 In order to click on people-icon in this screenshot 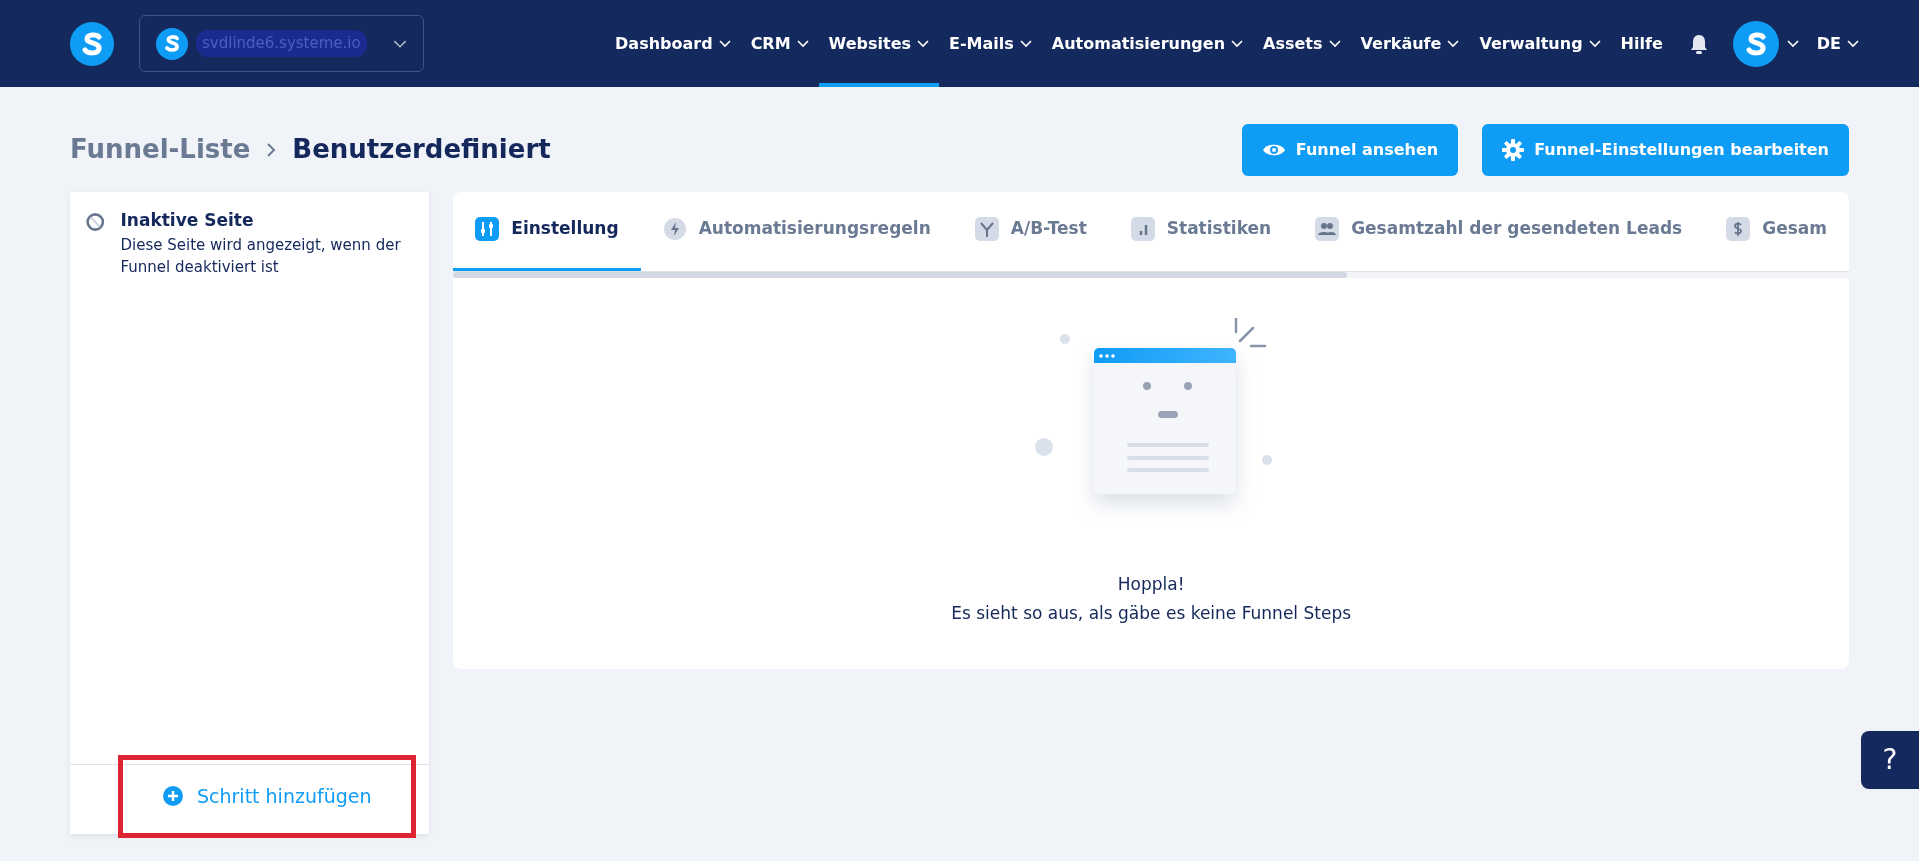, I will do `click(1327, 228)`.